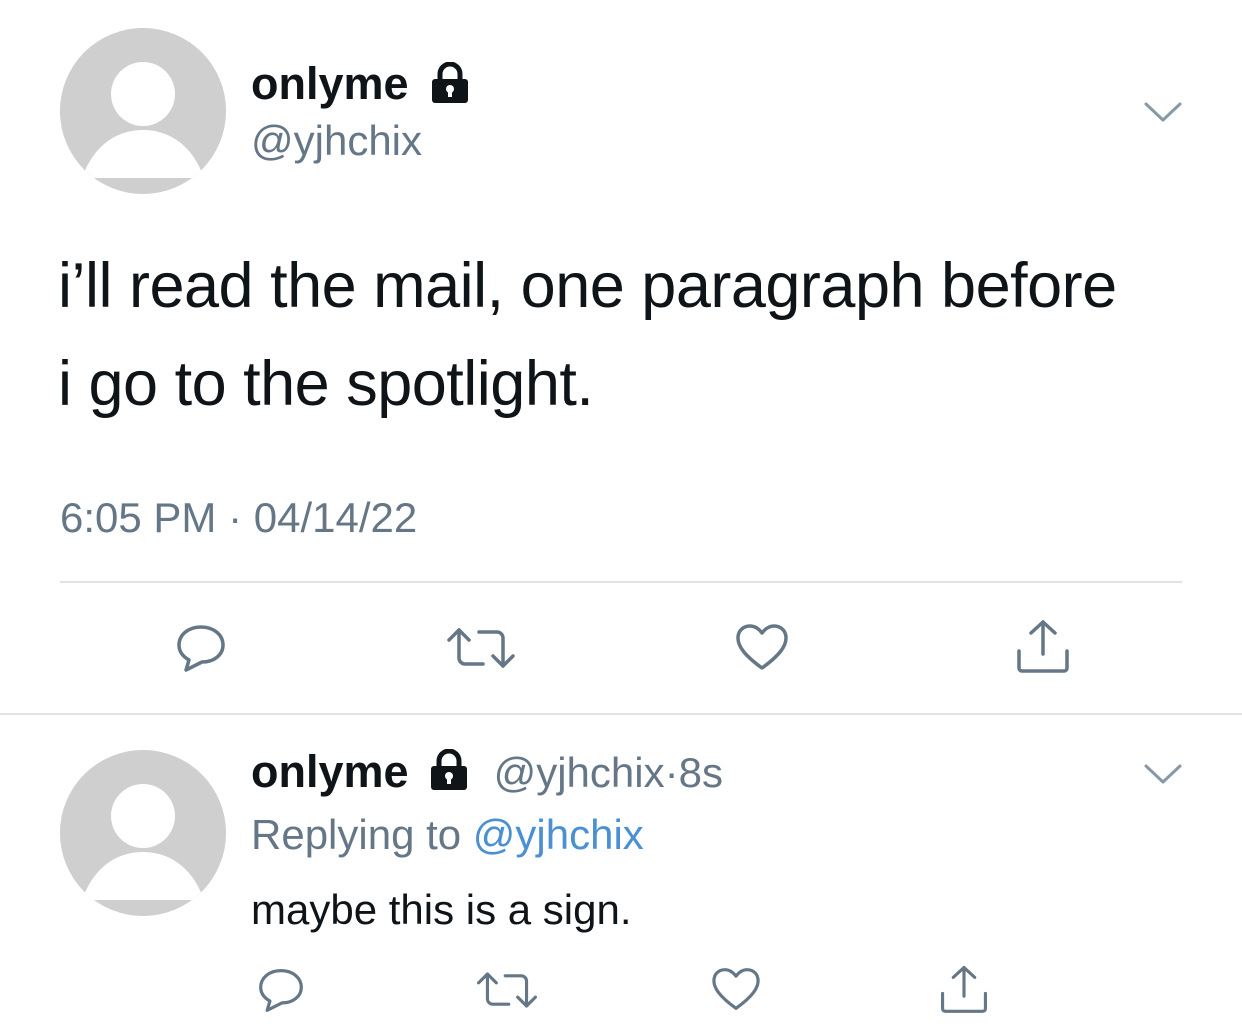 This screenshot has width=1242, height=1033. Describe the element at coordinates (621, 582) in the screenshot. I see `divider` at that location.